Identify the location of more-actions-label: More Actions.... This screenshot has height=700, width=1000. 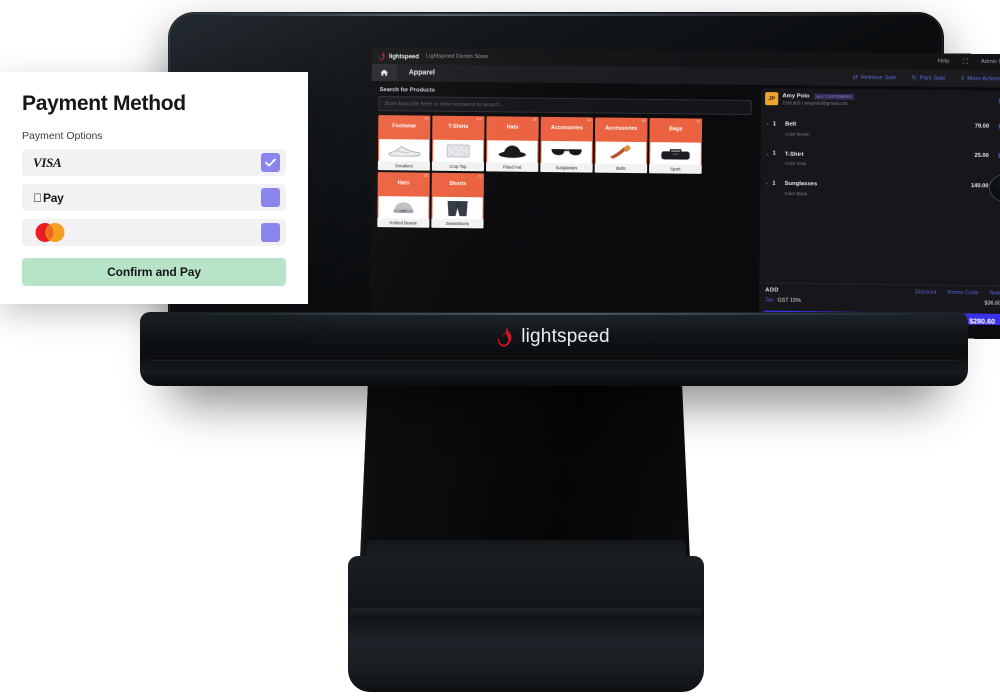
(983, 78).